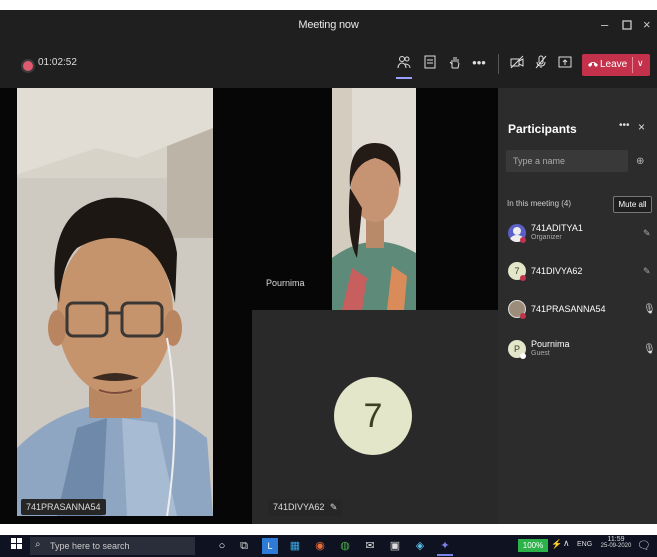 This screenshot has width=657, height=557. What do you see at coordinates (244, 546) in the screenshot?
I see `task-view-icon: ⧉` at bounding box center [244, 546].